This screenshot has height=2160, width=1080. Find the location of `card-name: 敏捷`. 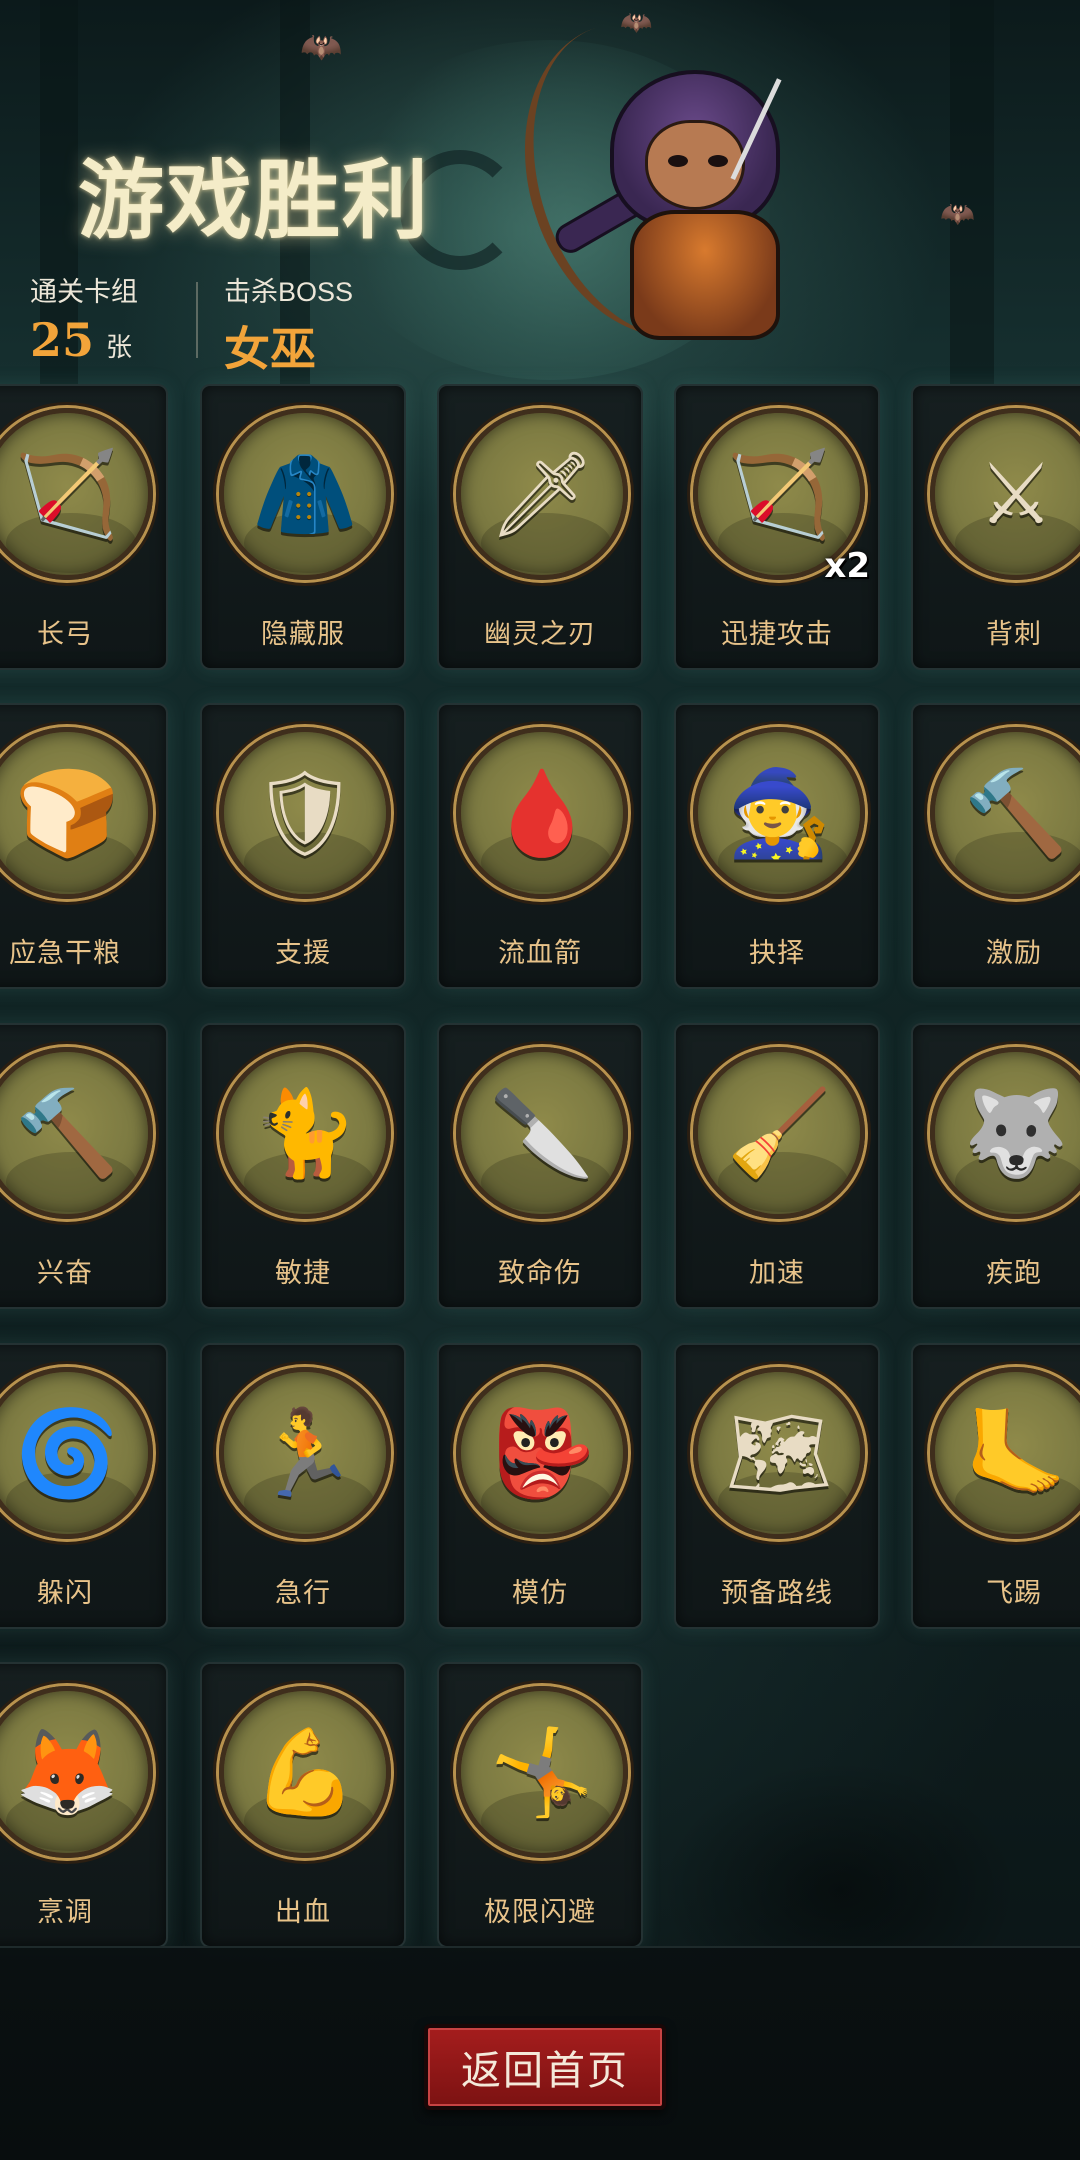

card-name: 敏捷 is located at coordinates (303, 1273).